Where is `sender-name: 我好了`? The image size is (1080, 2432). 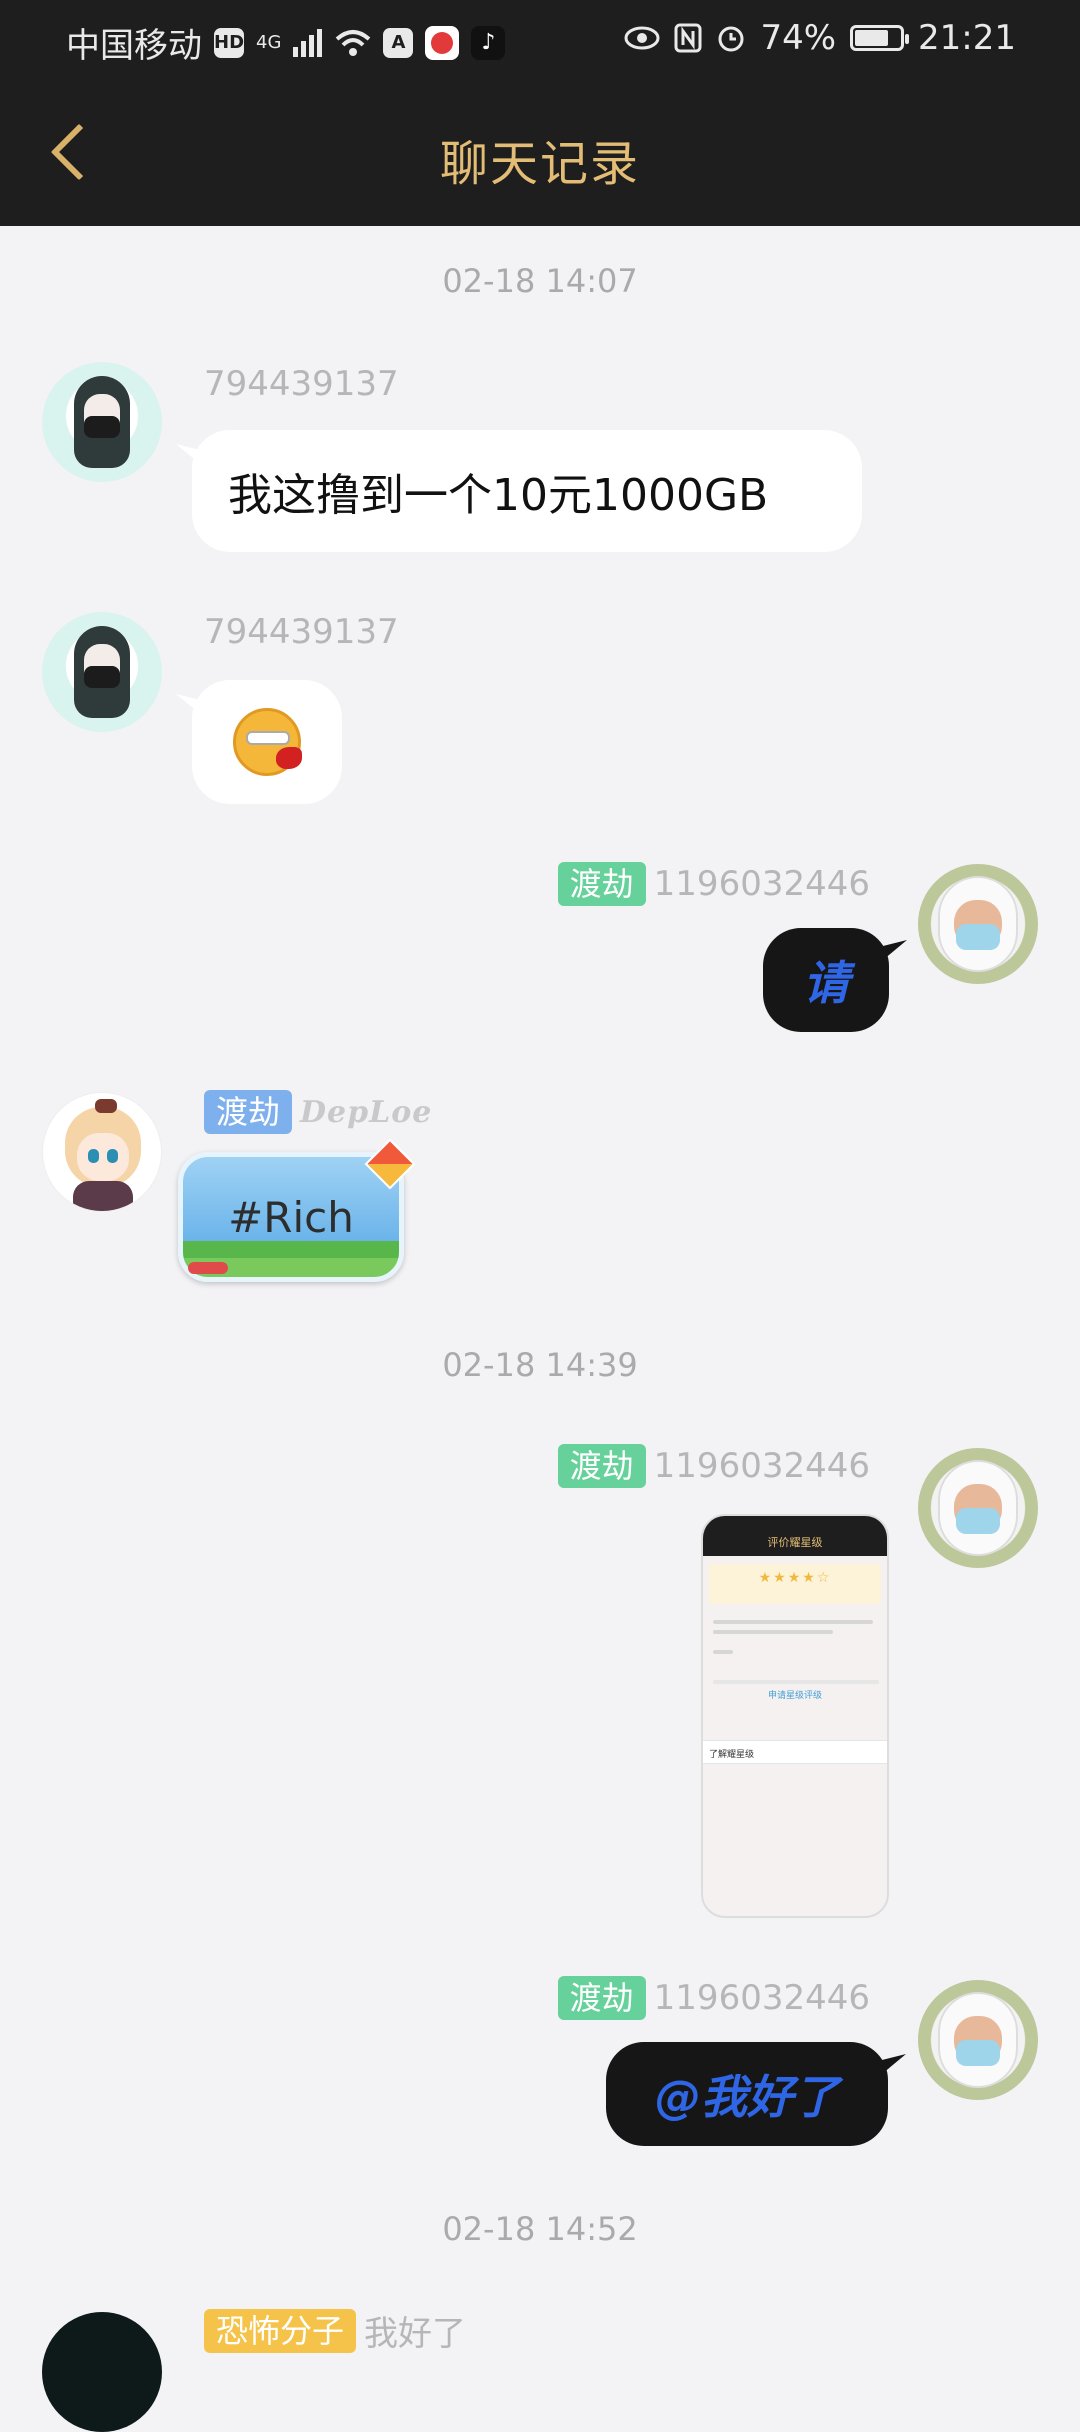 sender-name: 我好了 is located at coordinates (415, 2334).